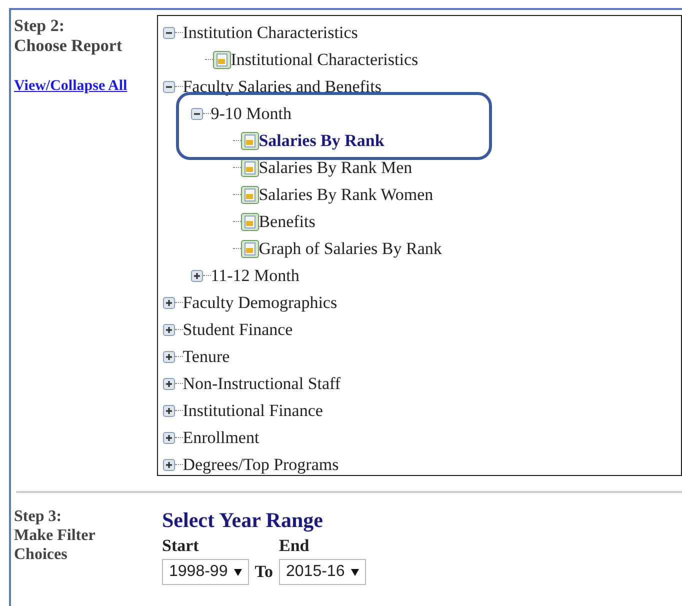  I want to click on field-label: End, so click(294, 546).